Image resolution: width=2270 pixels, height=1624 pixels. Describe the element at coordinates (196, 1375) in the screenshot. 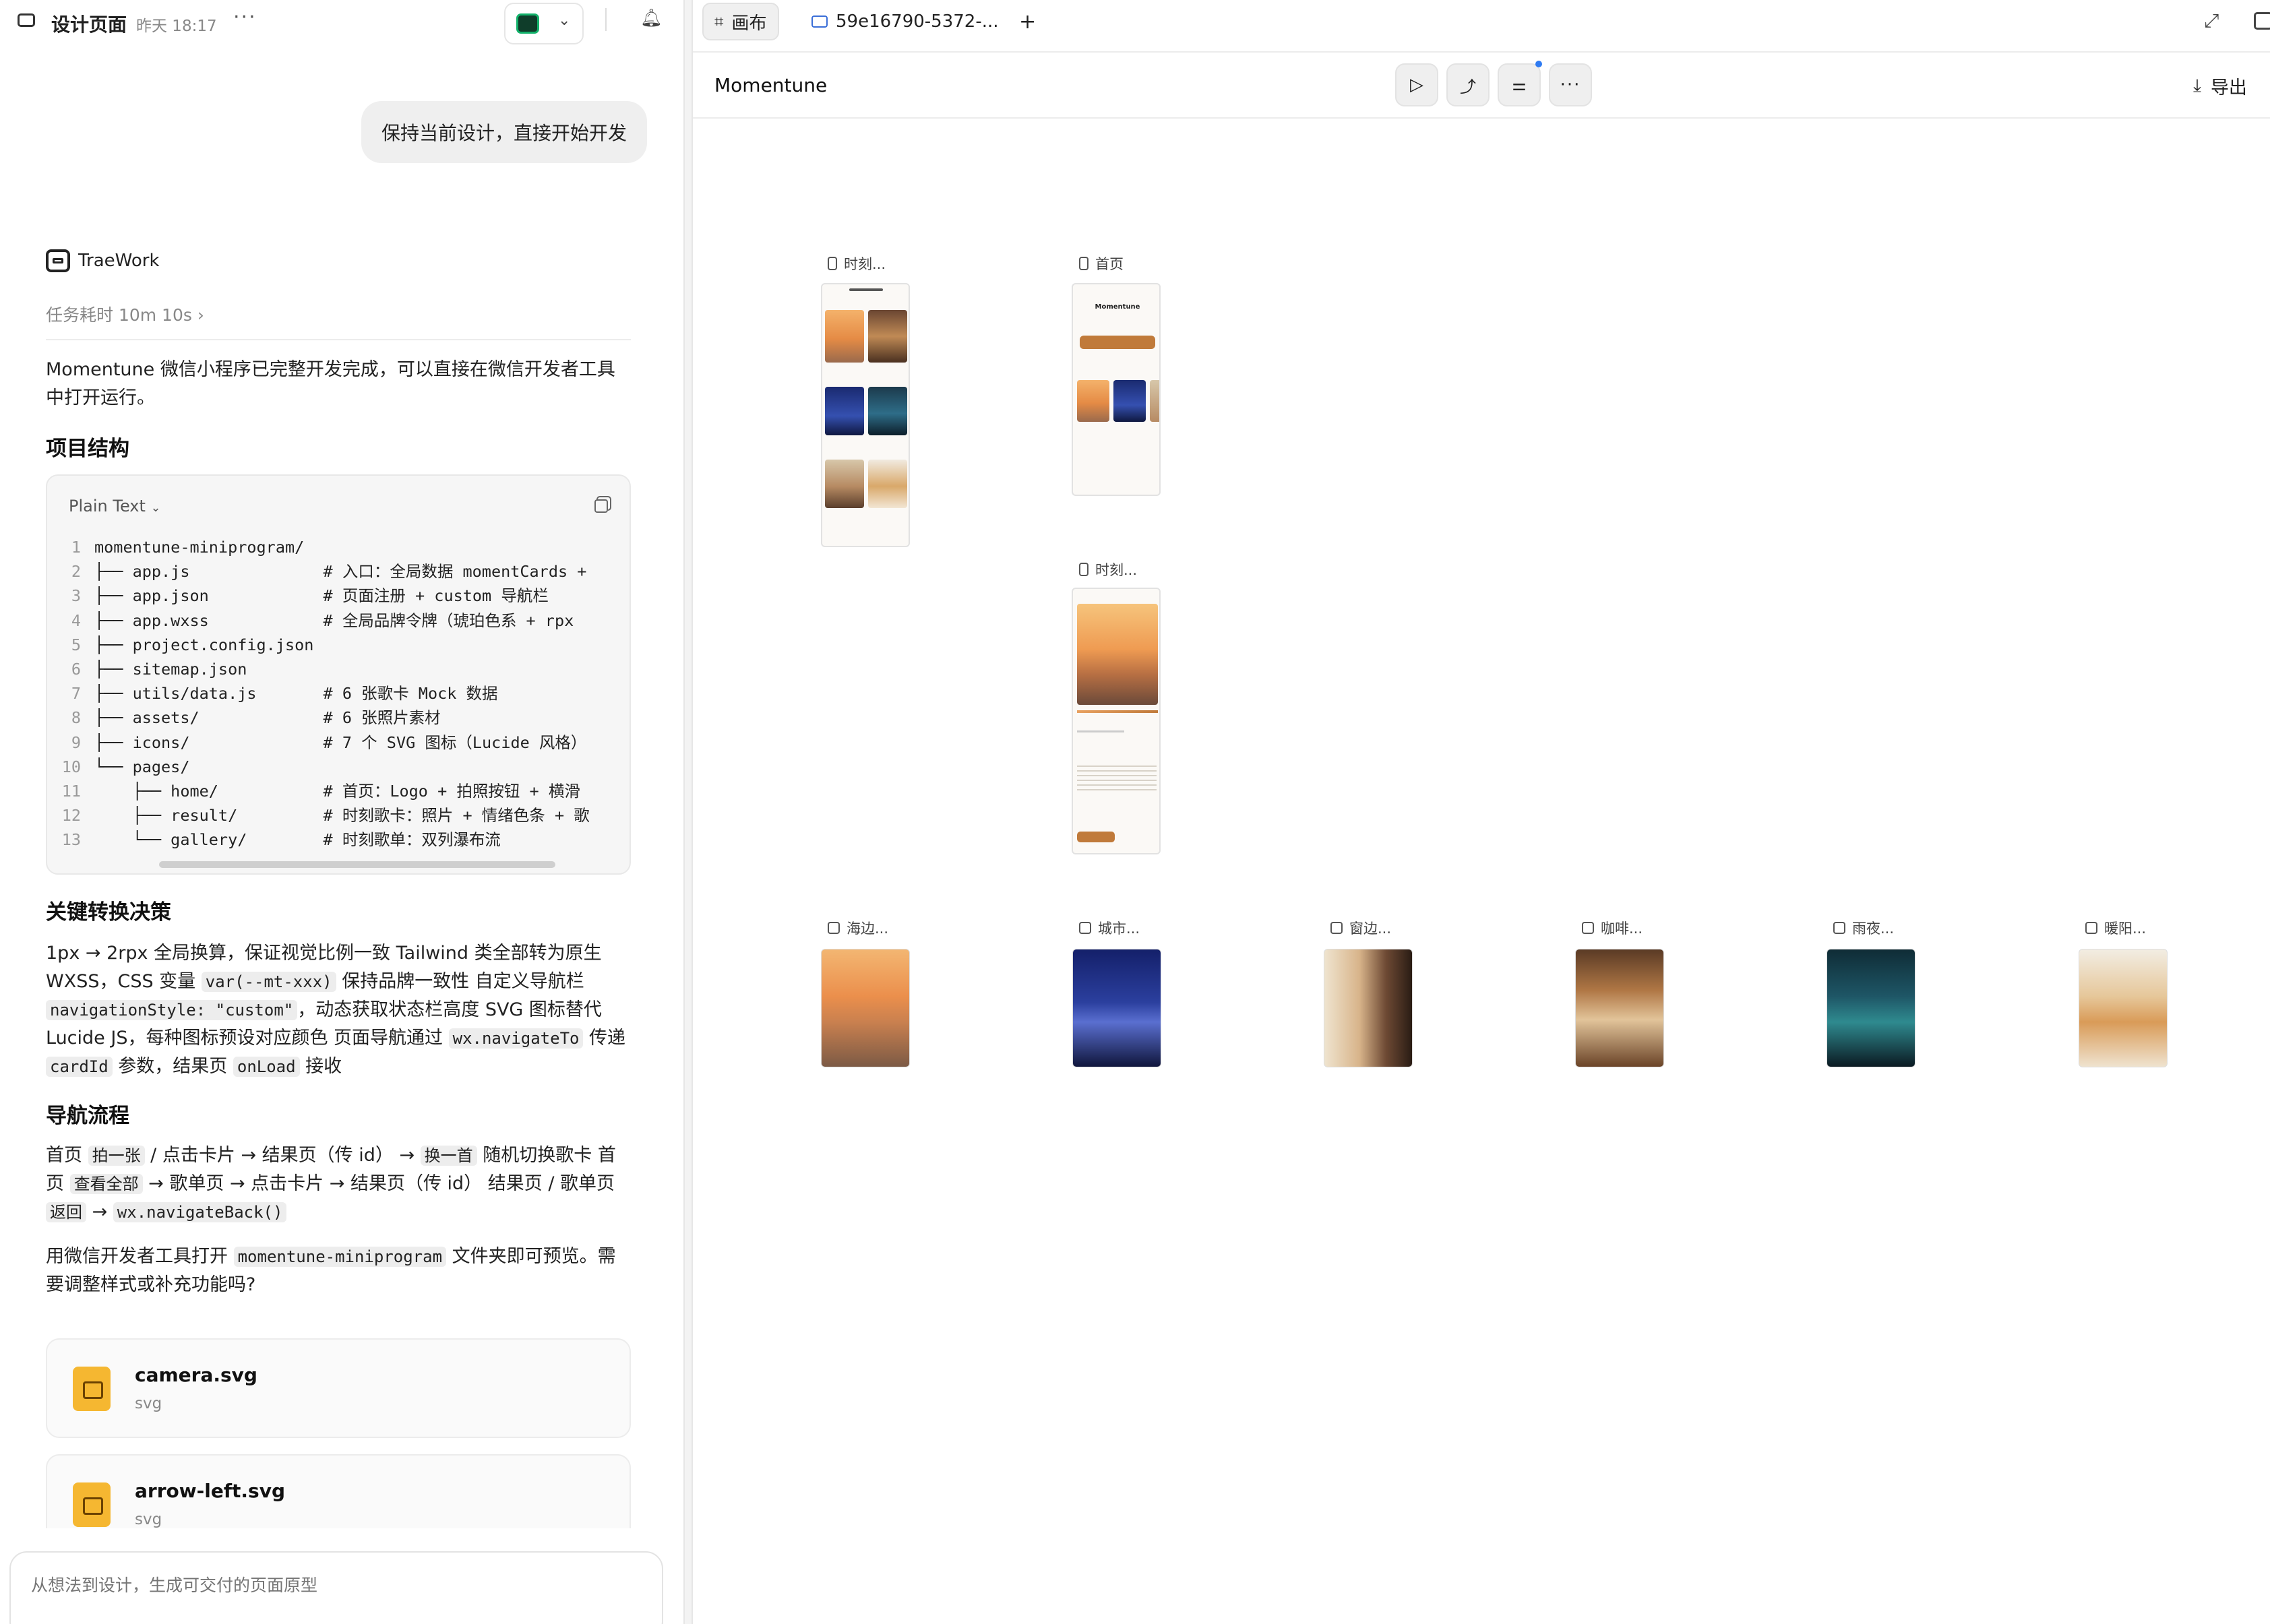

I see `file-name: camera.svg` at that location.